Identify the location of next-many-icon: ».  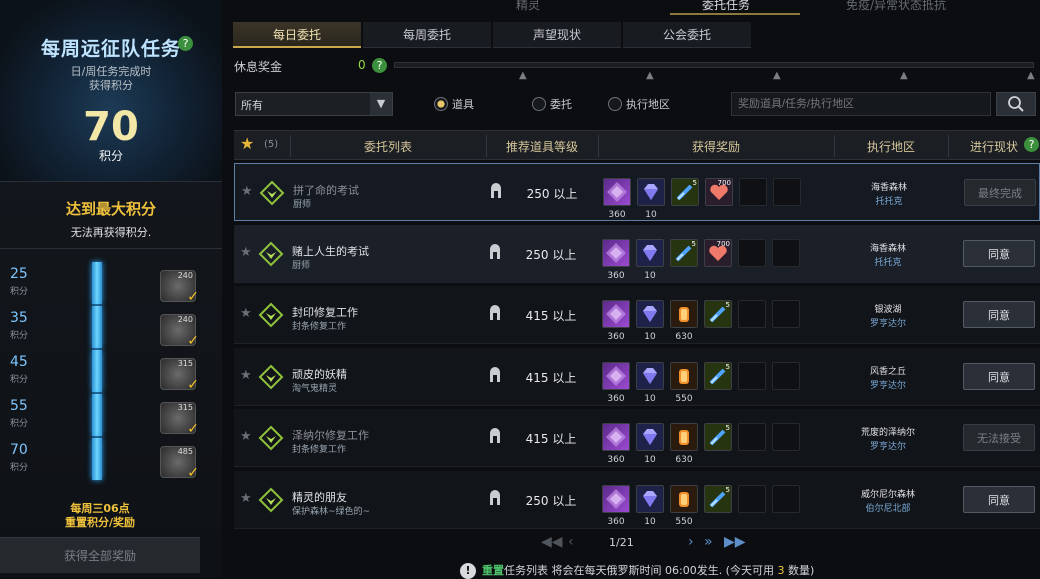
(708, 542).